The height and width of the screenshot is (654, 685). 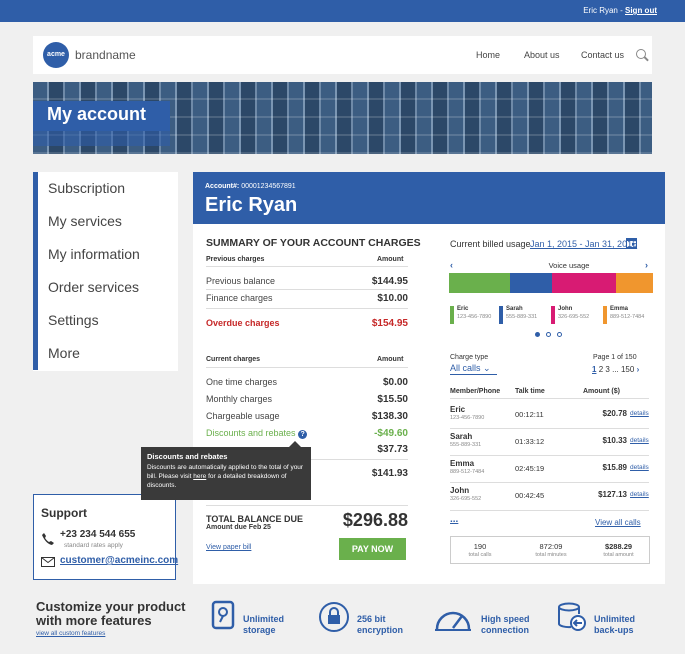 What do you see at coordinates (342, 11) in the screenshot?
I see `top-bar: Eric Ryan - Sign out` at bounding box center [342, 11].